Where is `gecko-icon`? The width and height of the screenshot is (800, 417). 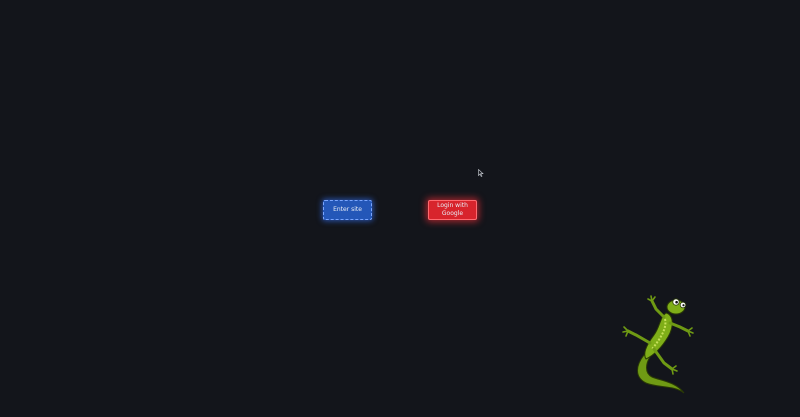 gecko-icon is located at coordinates (658, 344).